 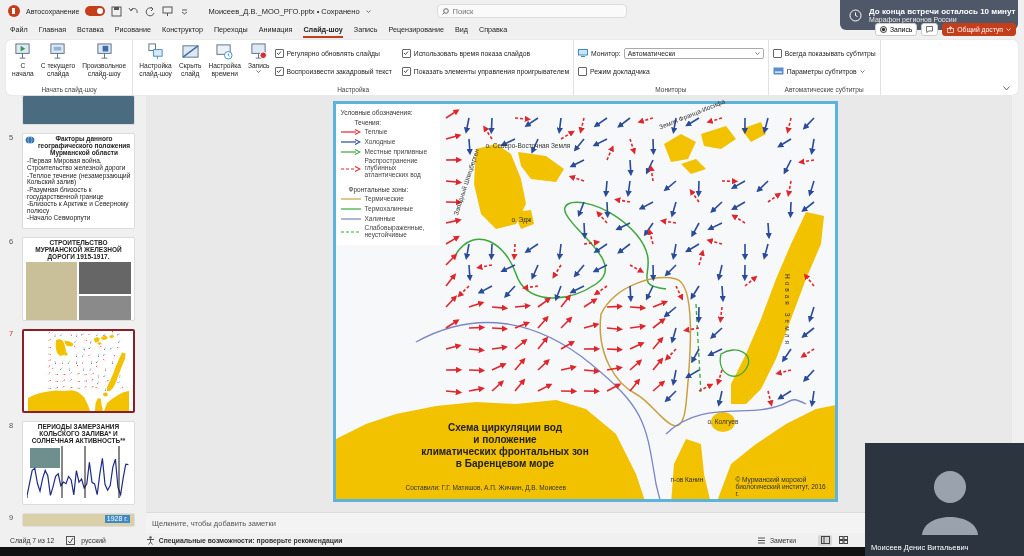 What do you see at coordinates (761, 540) in the screenshot?
I see `notes-icon` at bounding box center [761, 540].